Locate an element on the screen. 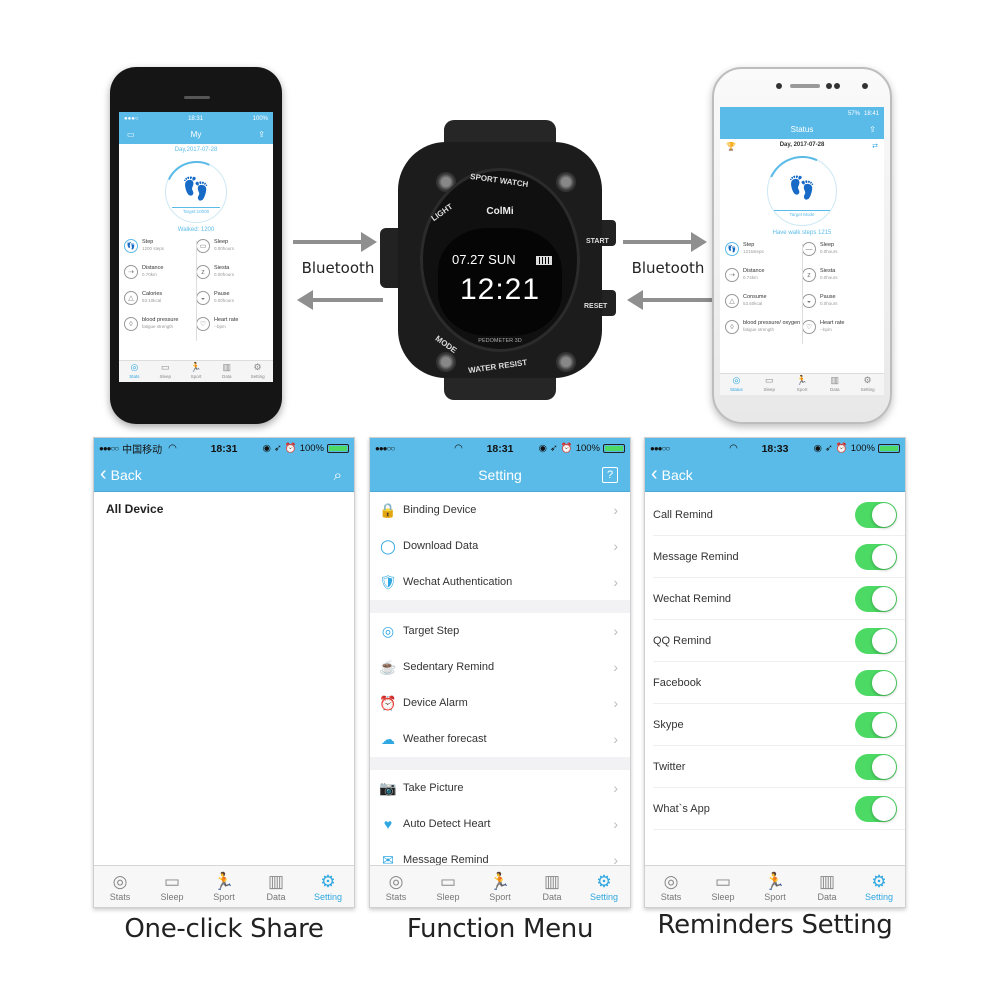  android-status-bar: 57% 18:41 is located at coordinates (802, 113).